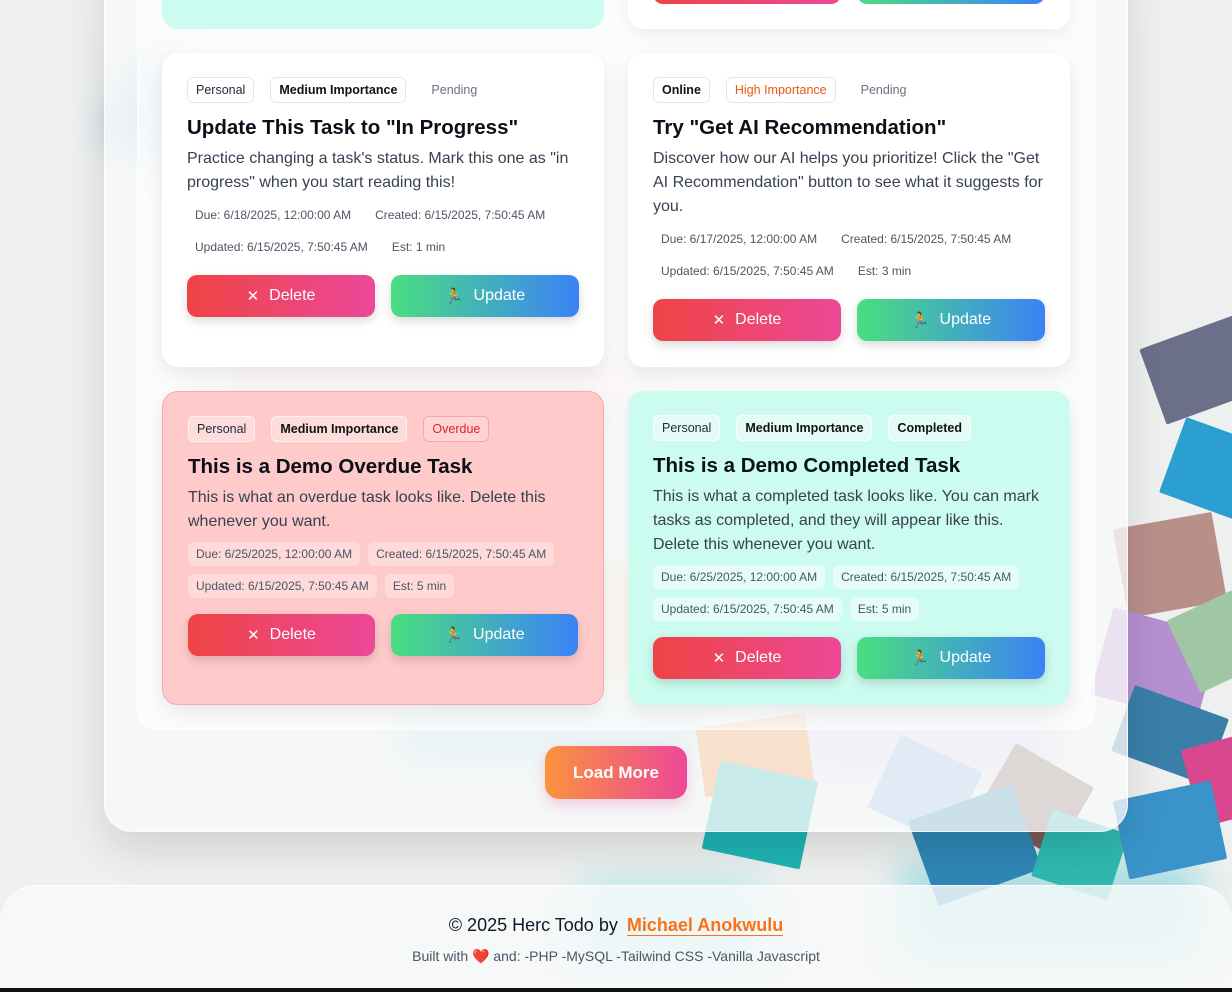 Image resolution: width=1232 pixels, height=992 pixels. What do you see at coordinates (780, 90) in the screenshot?
I see `importance-tag: High Importance` at bounding box center [780, 90].